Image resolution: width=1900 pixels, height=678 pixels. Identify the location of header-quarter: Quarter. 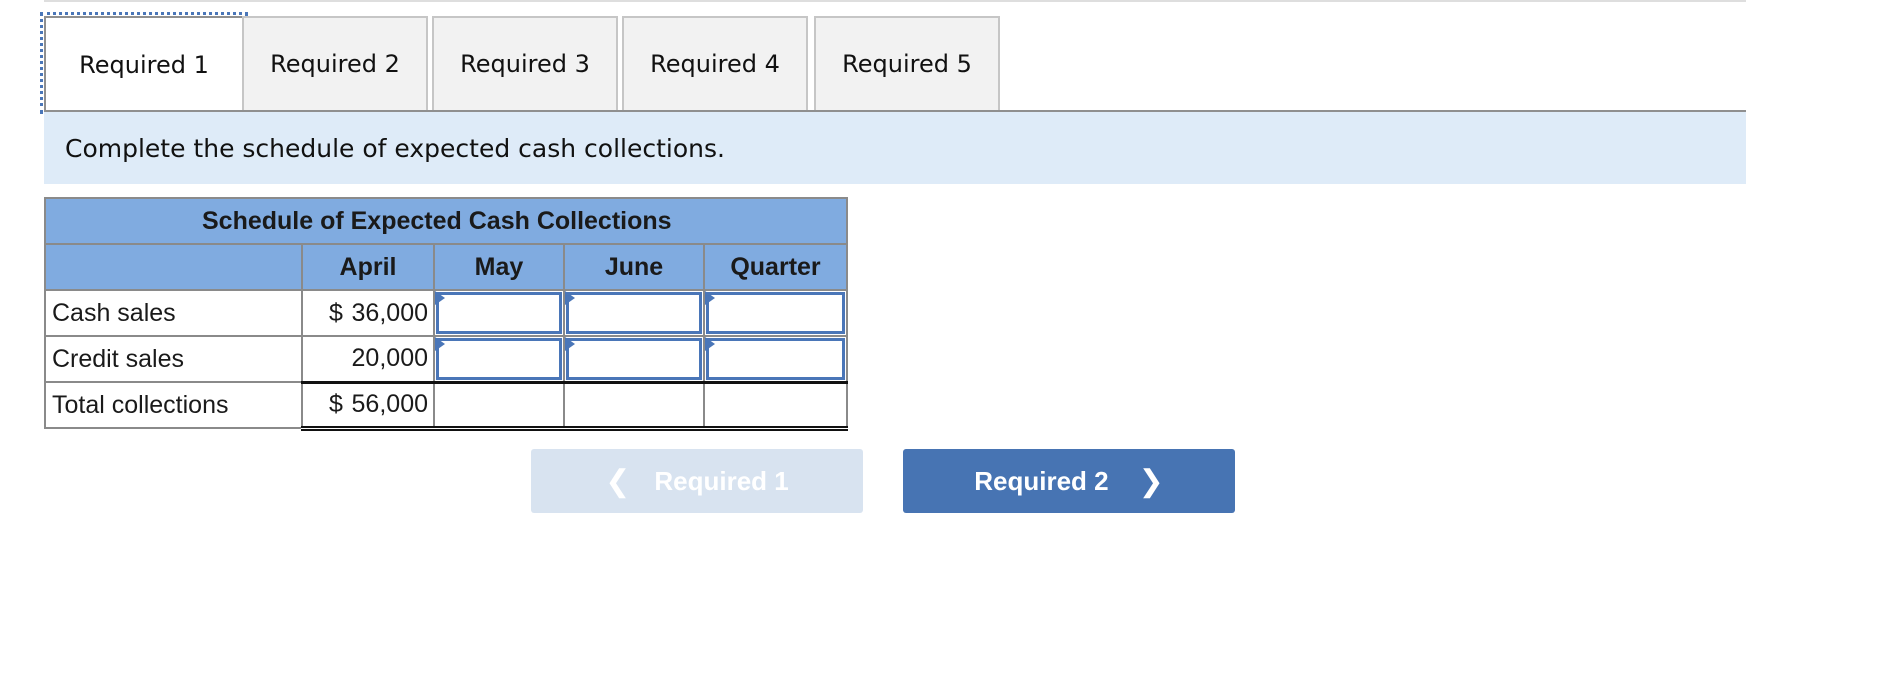
(775, 267).